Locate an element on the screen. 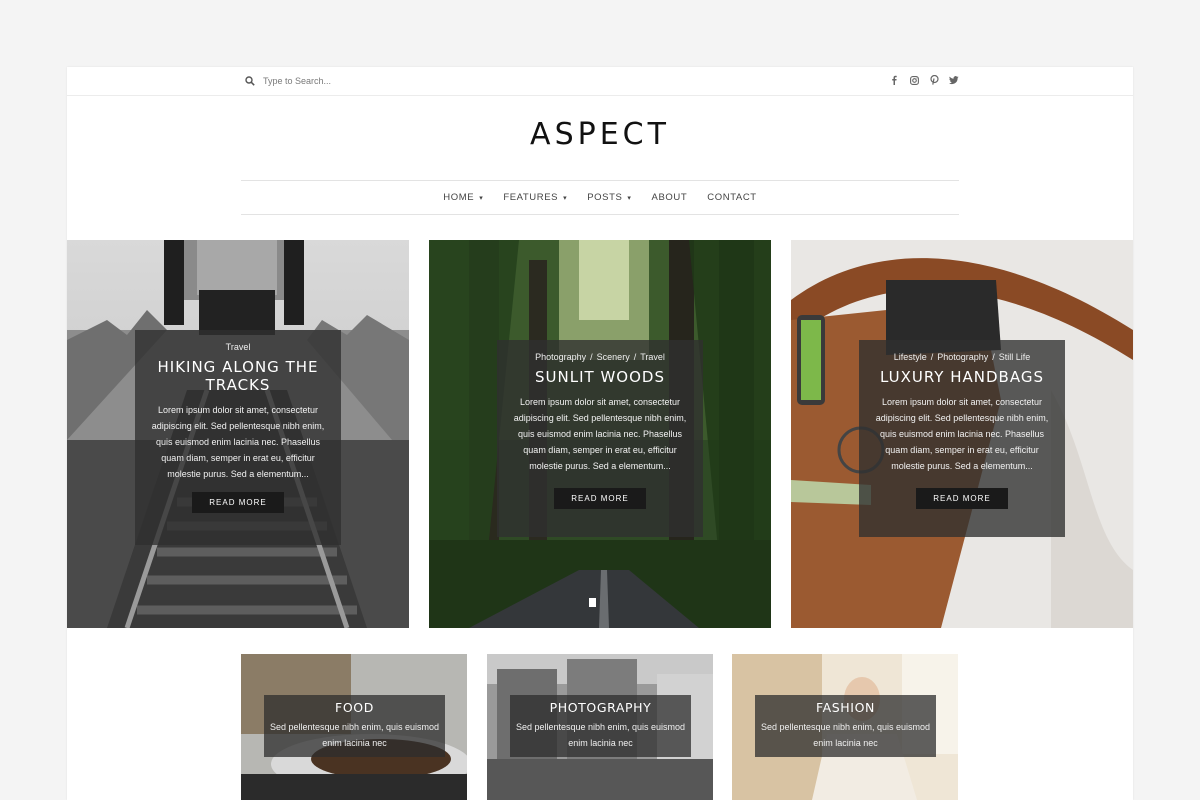 The height and width of the screenshot is (800, 1200). nav-item-features: FEATURES ▾ is located at coordinates (535, 197).